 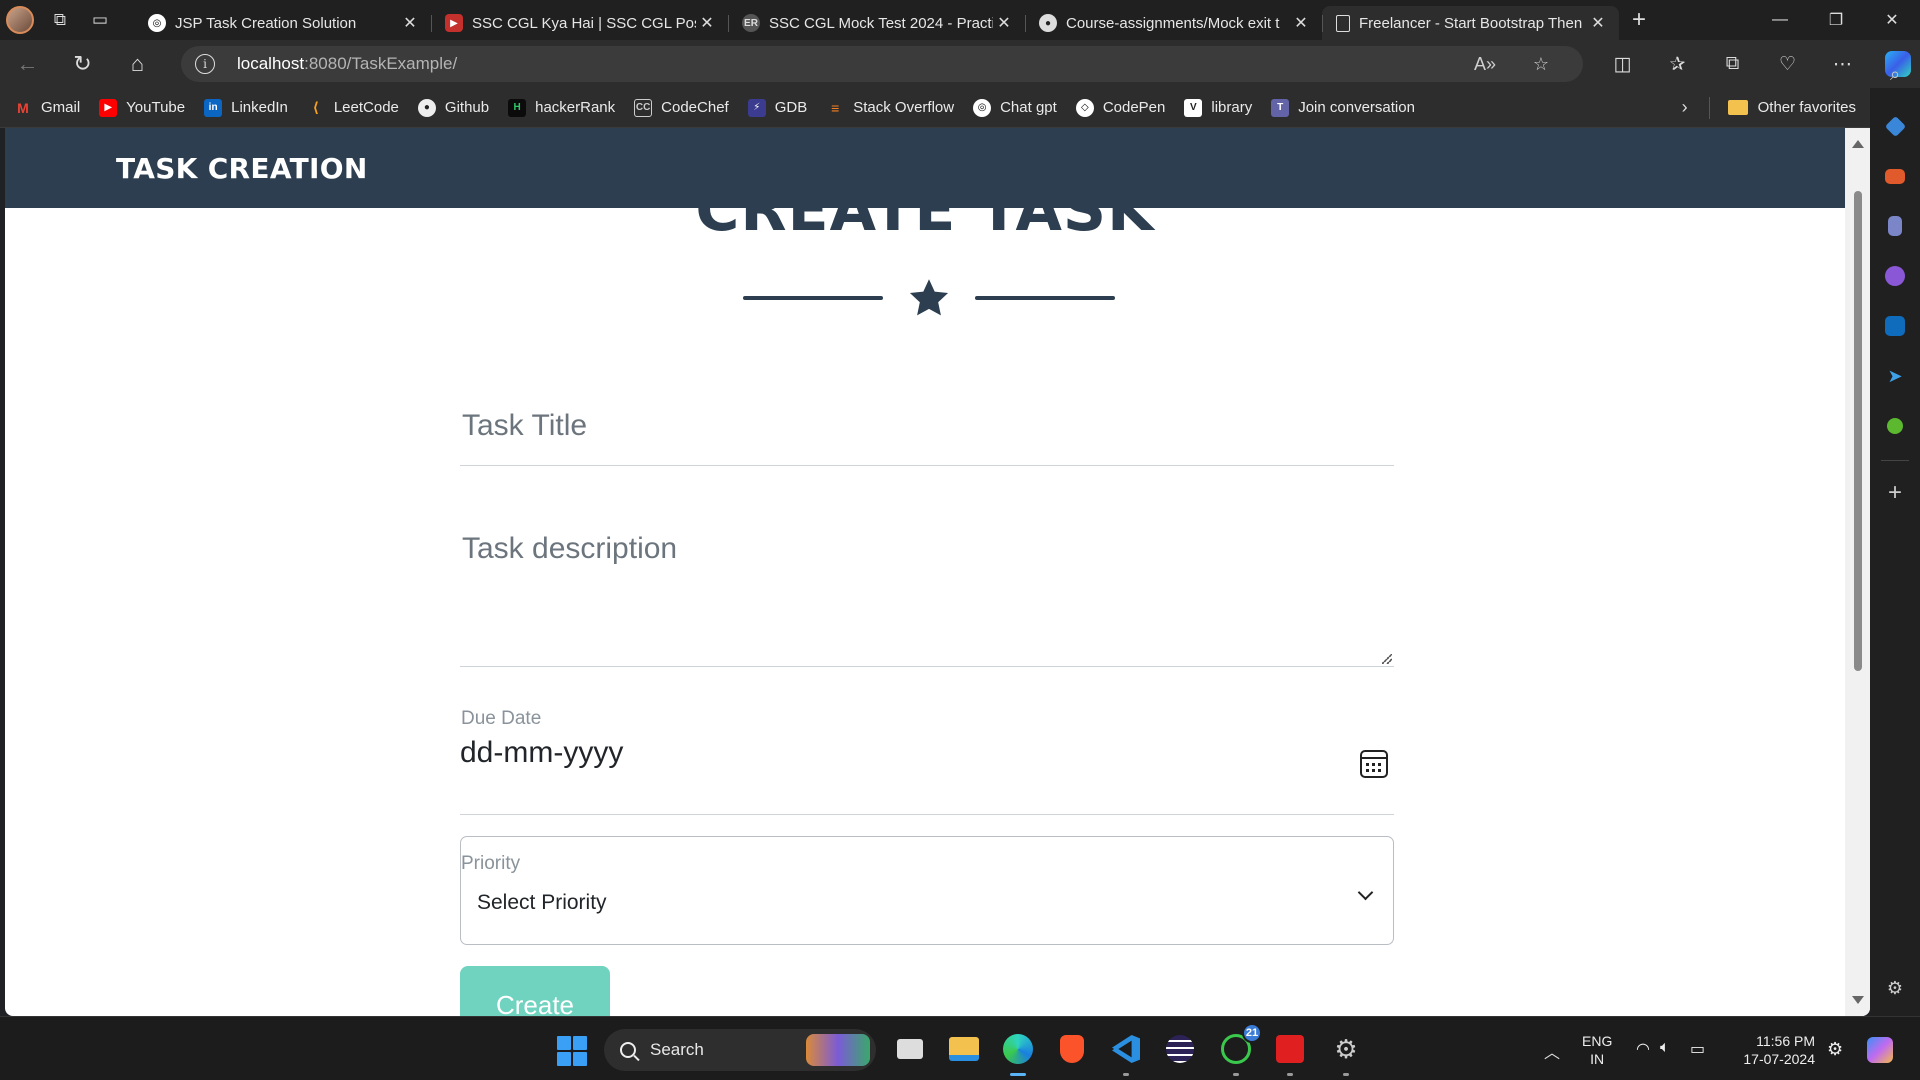 I want to click on task-title-input, so click(x=927, y=426).